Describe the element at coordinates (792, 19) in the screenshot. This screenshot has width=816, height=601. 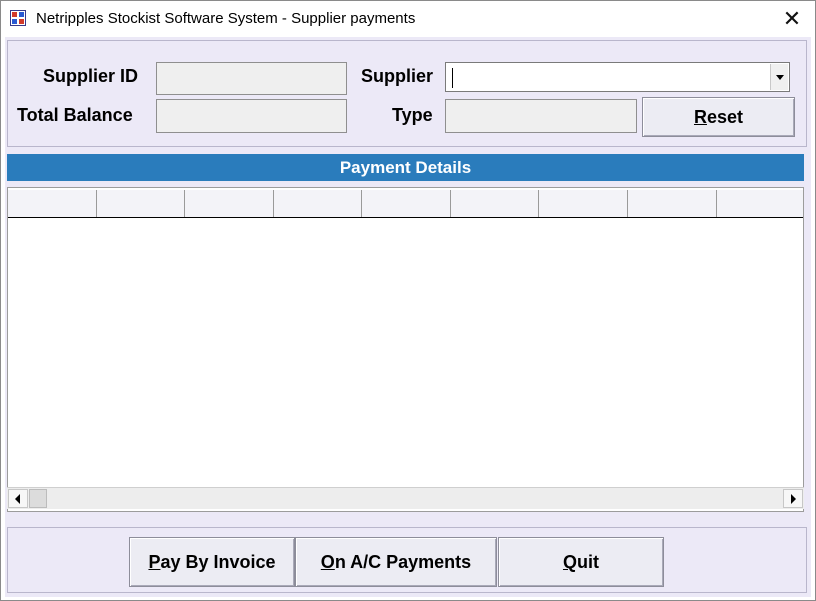
I see `close-icon: ✕` at that location.